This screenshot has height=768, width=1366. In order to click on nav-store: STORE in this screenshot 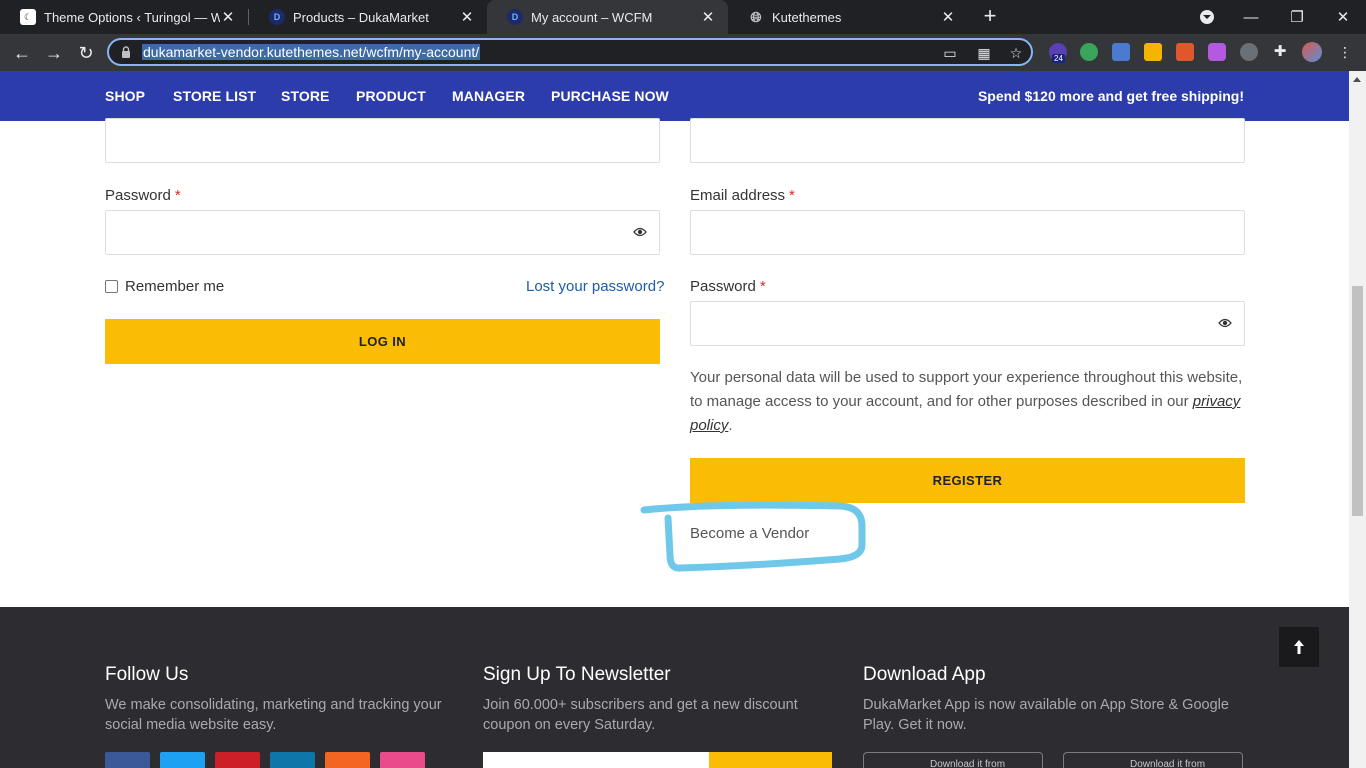, I will do `click(305, 96)`.